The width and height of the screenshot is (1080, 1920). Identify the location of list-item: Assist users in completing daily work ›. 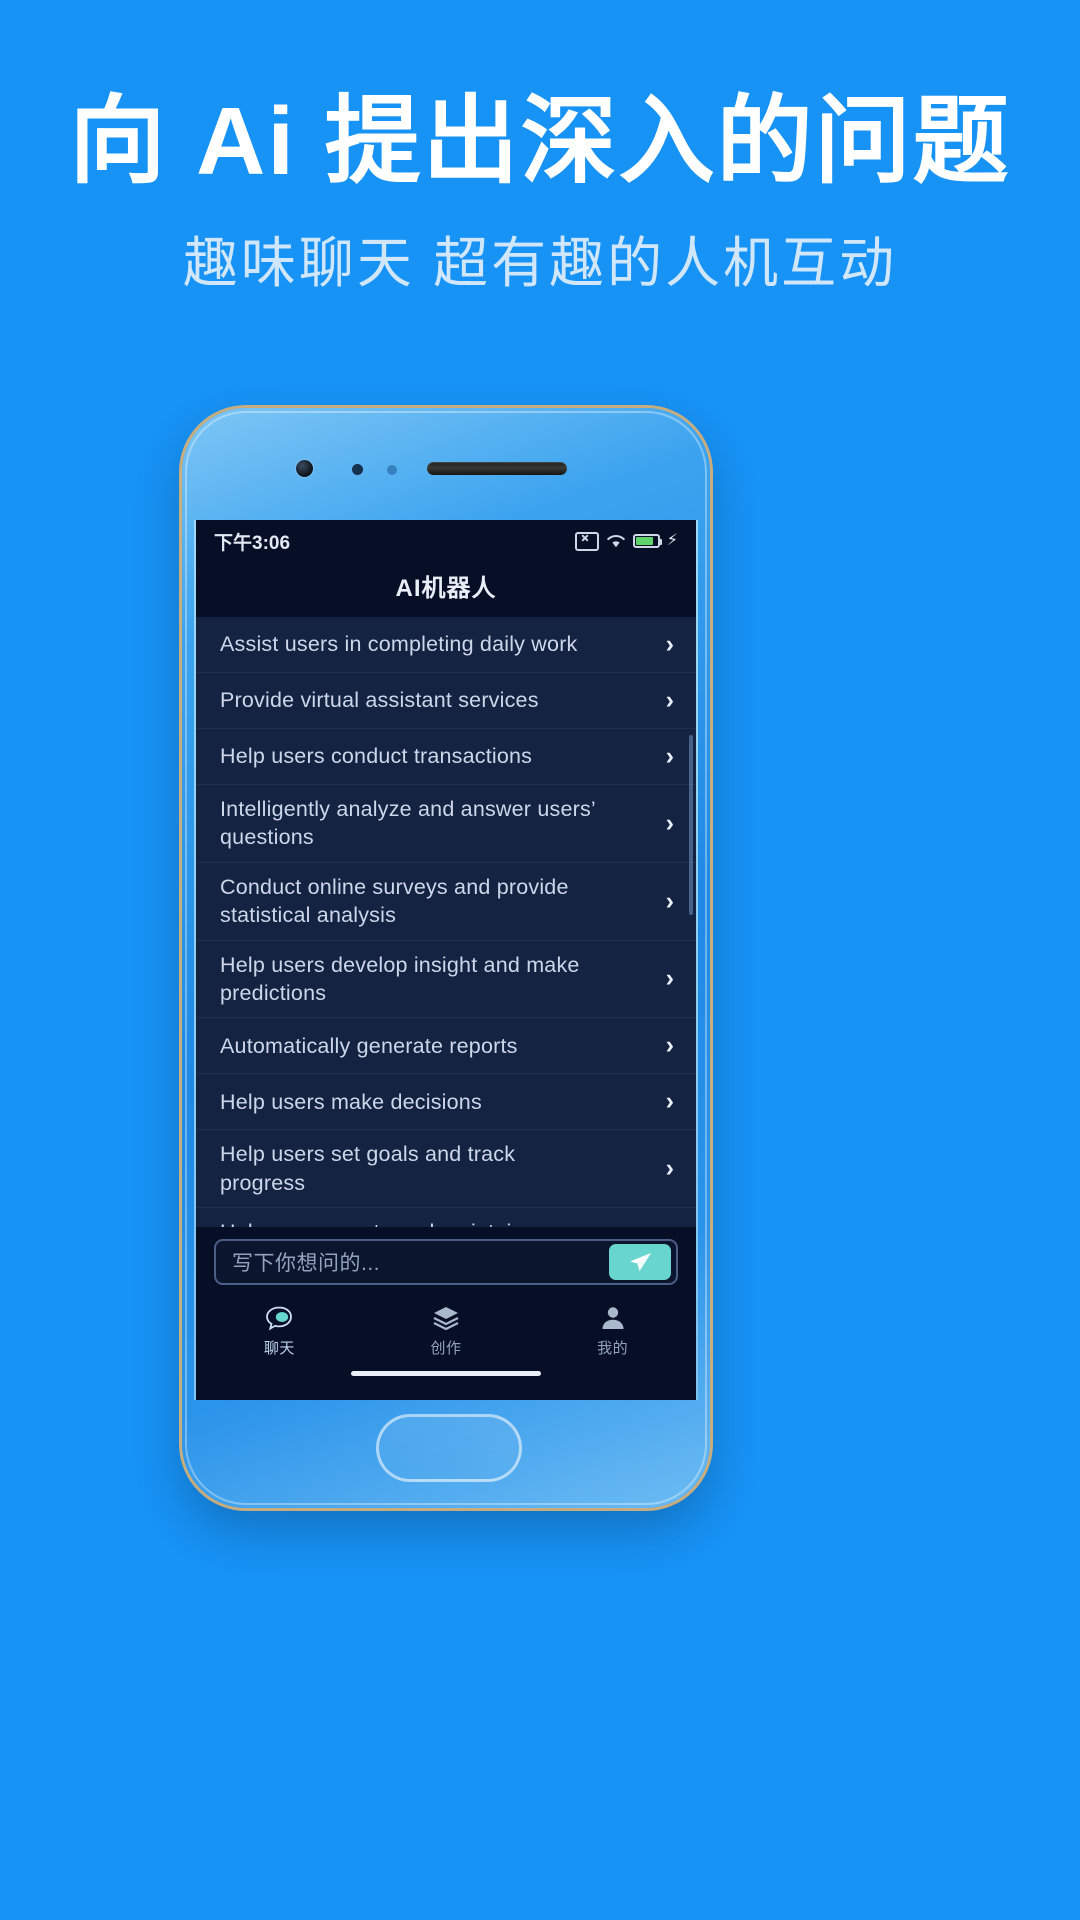
(446, 645).